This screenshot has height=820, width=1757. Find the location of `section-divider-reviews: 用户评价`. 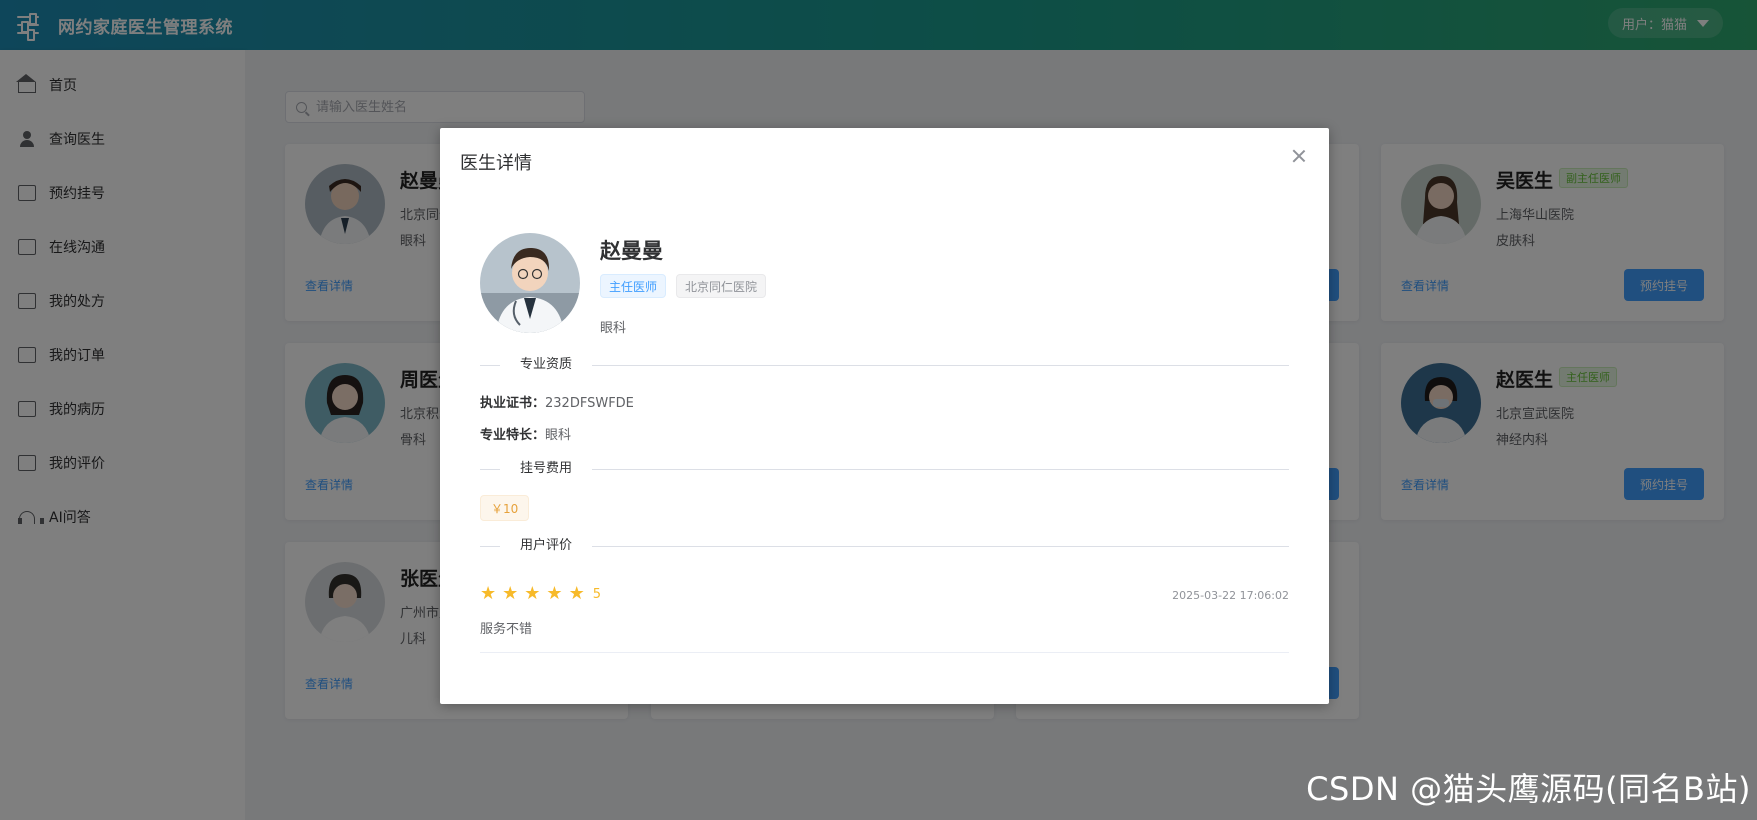

section-divider-reviews: 用户评价 is located at coordinates (884, 546).